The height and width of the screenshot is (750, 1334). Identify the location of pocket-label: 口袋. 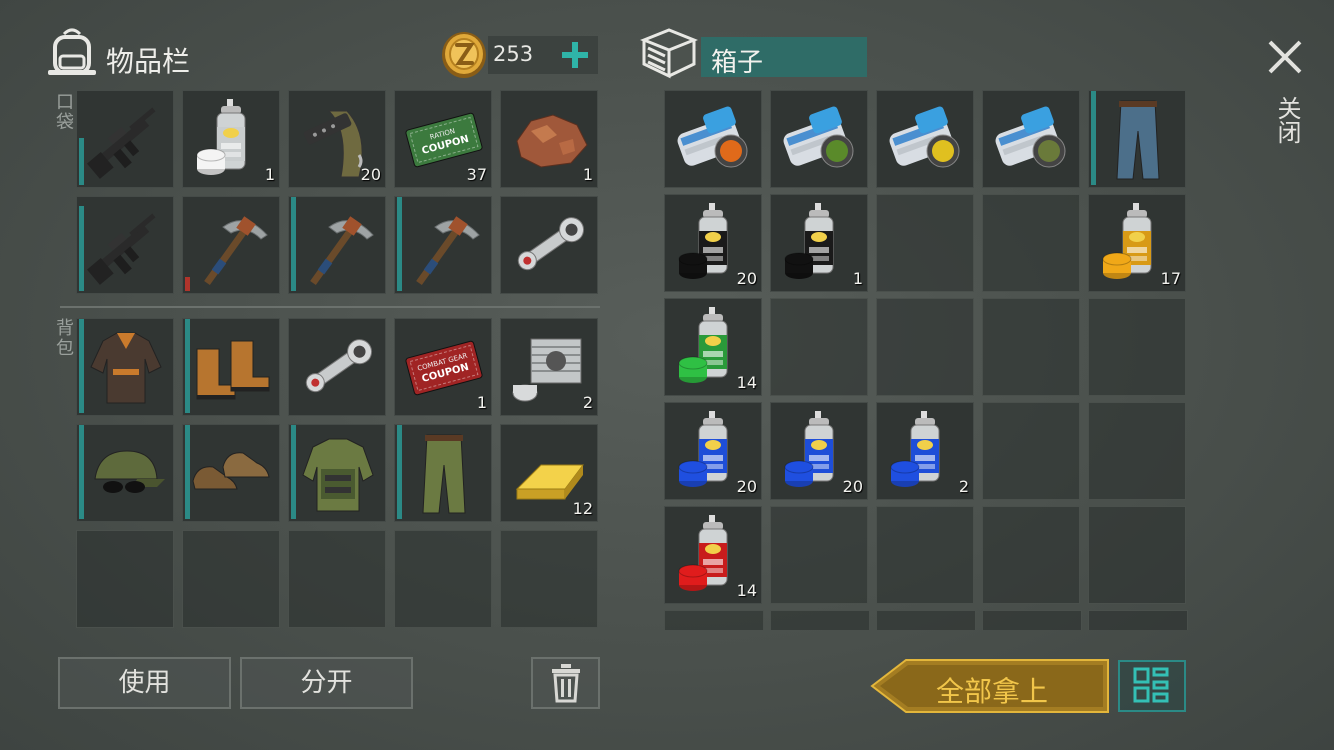
(63, 112).